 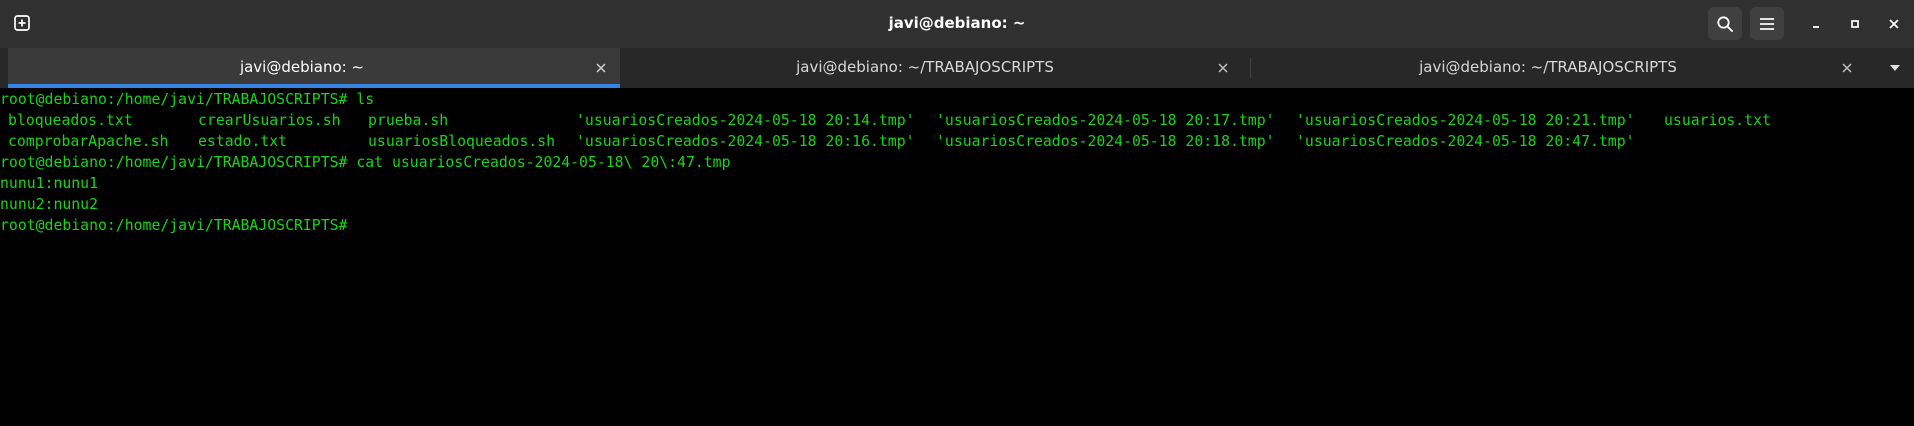 What do you see at coordinates (70, 120) in the screenshot?
I see `ls-file-entry: bloqueados.txt` at bounding box center [70, 120].